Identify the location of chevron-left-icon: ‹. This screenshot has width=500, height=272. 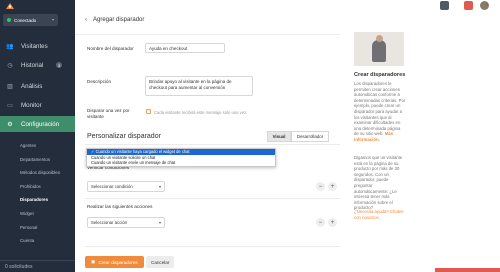
(86, 20).